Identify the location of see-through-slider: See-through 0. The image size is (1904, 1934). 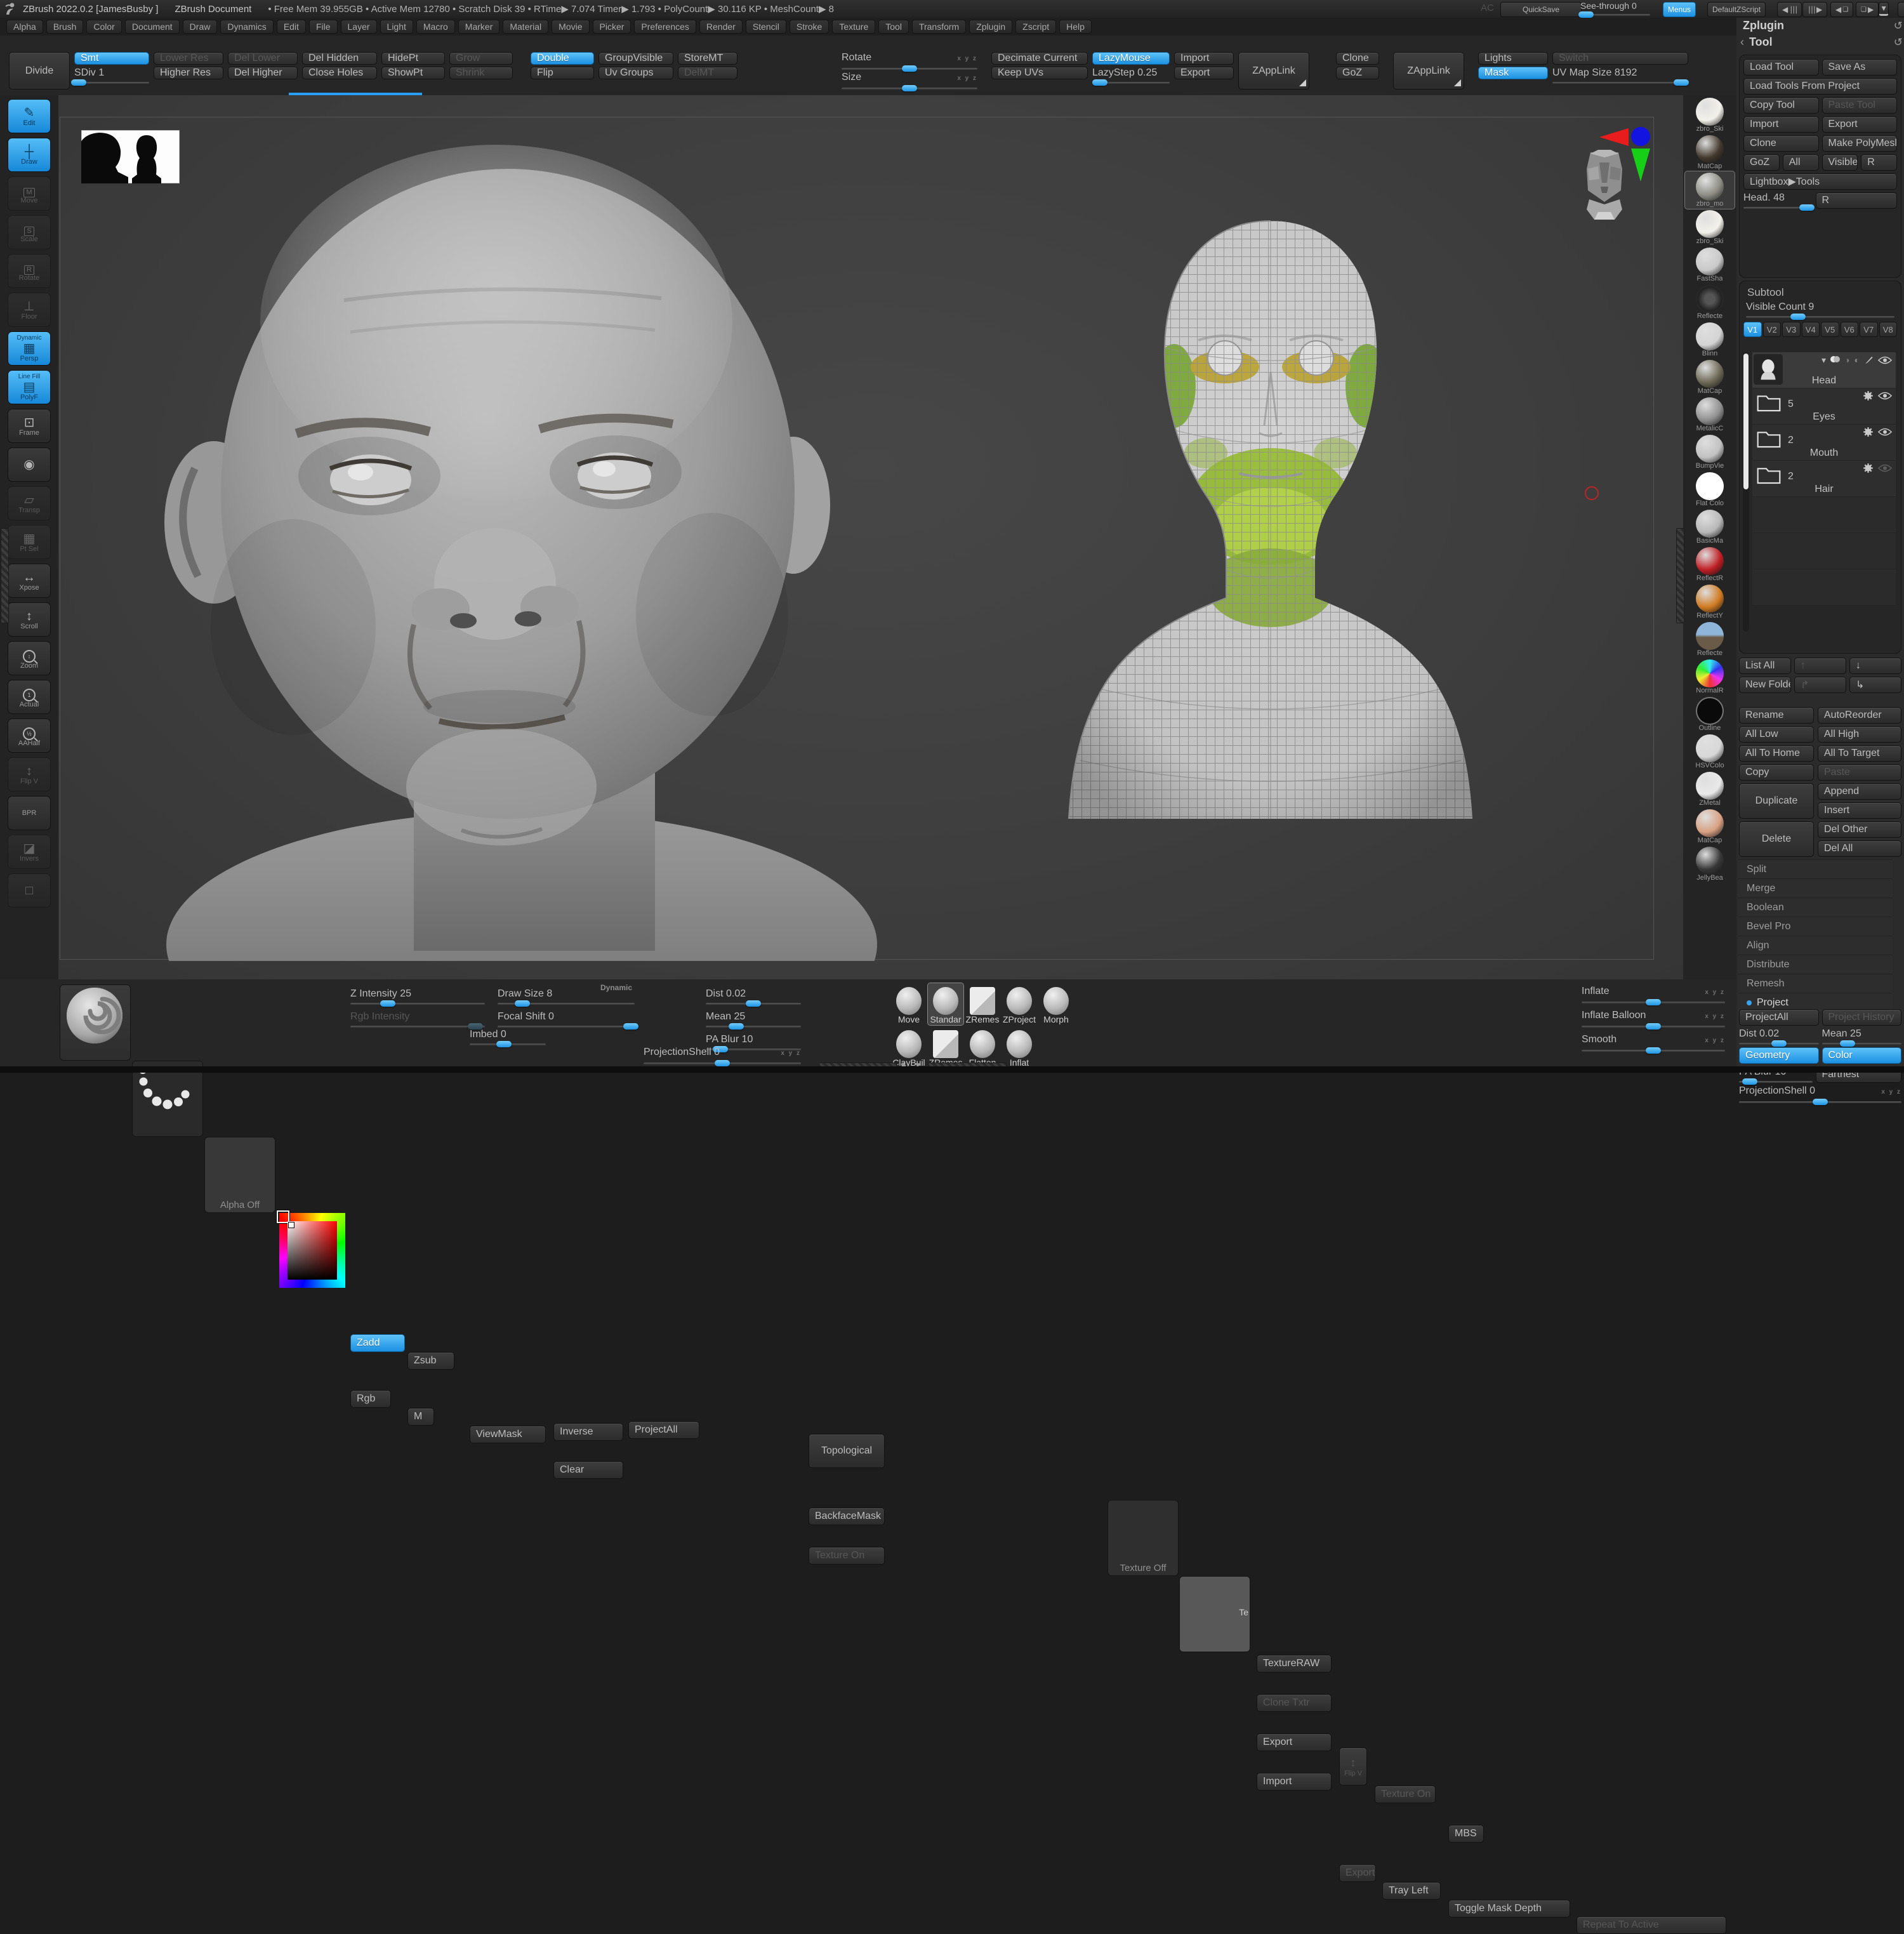
(1617, 9).